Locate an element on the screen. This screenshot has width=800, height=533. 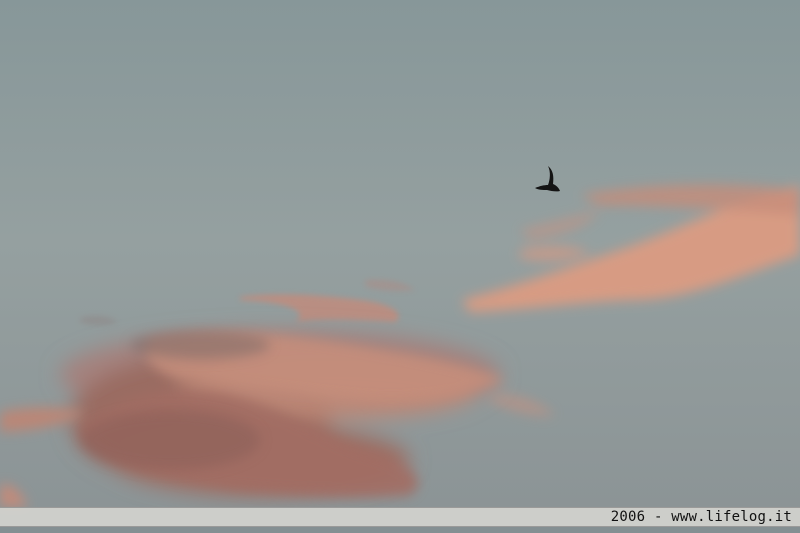
bottom-strip is located at coordinates (400, 530).